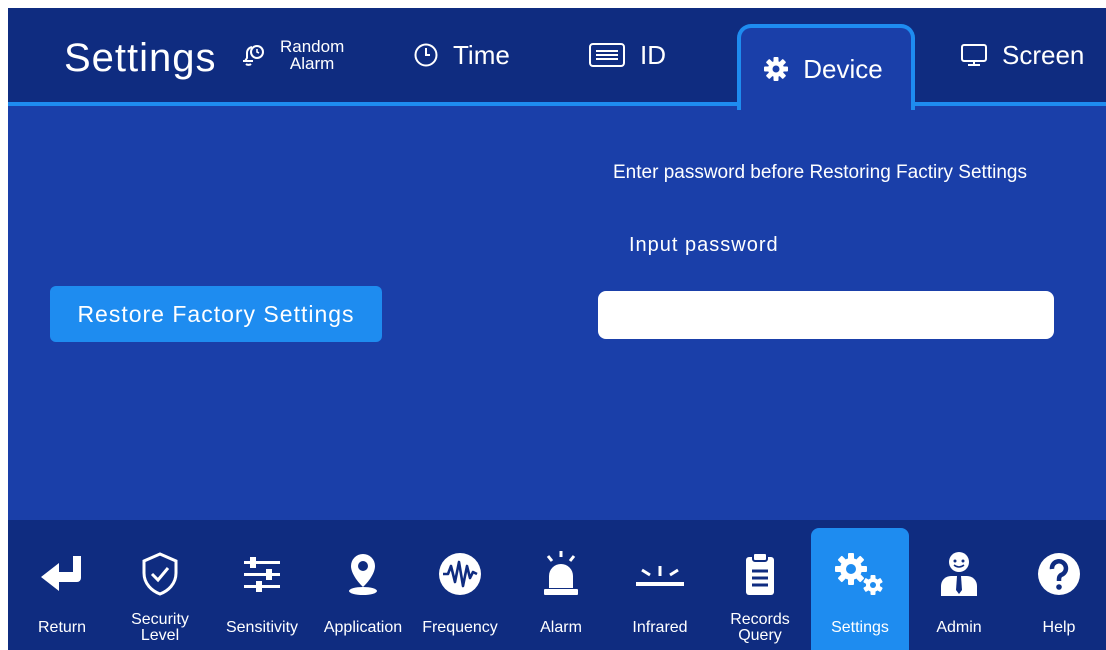  Describe the element at coordinates (826, 315) in the screenshot. I see `password-input` at that location.